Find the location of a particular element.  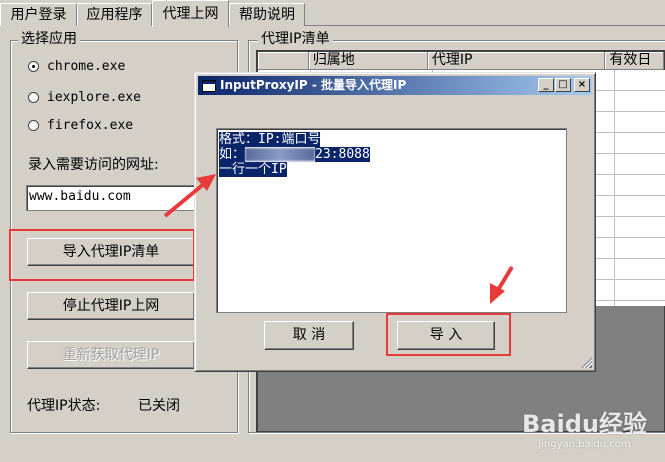

memo-line-format: 格式：IP:端口号 is located at coordinates (270, 139).